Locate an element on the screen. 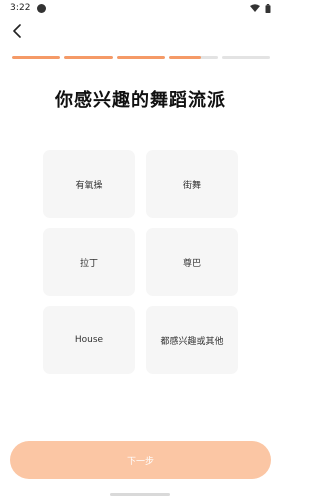 The height and width of the screenshot is (500, 320). step-progress is located at coordinates (141, 57).